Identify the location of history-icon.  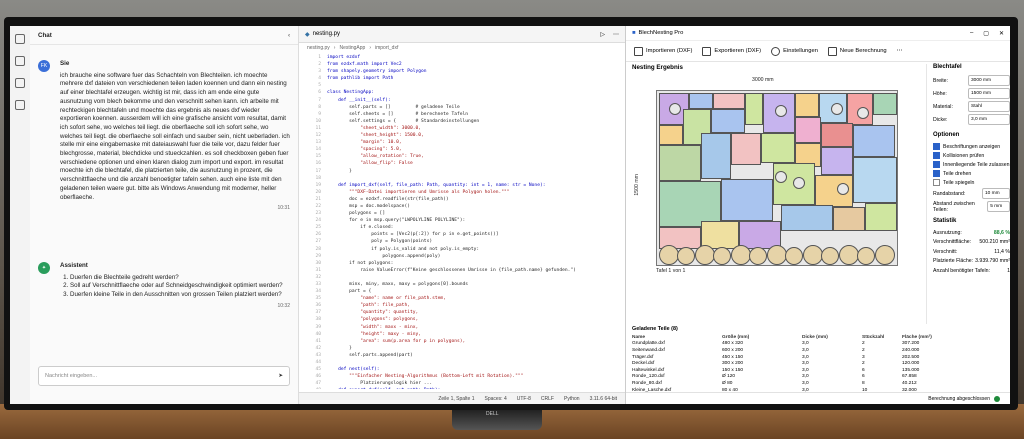
(20, 83).